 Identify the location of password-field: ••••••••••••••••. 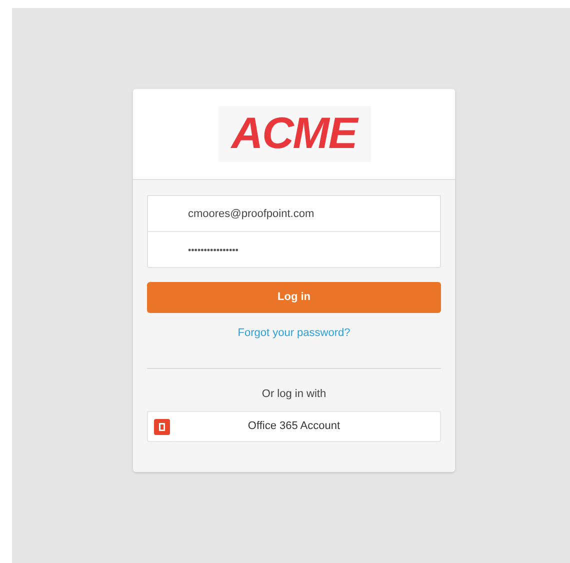
(294, 250).